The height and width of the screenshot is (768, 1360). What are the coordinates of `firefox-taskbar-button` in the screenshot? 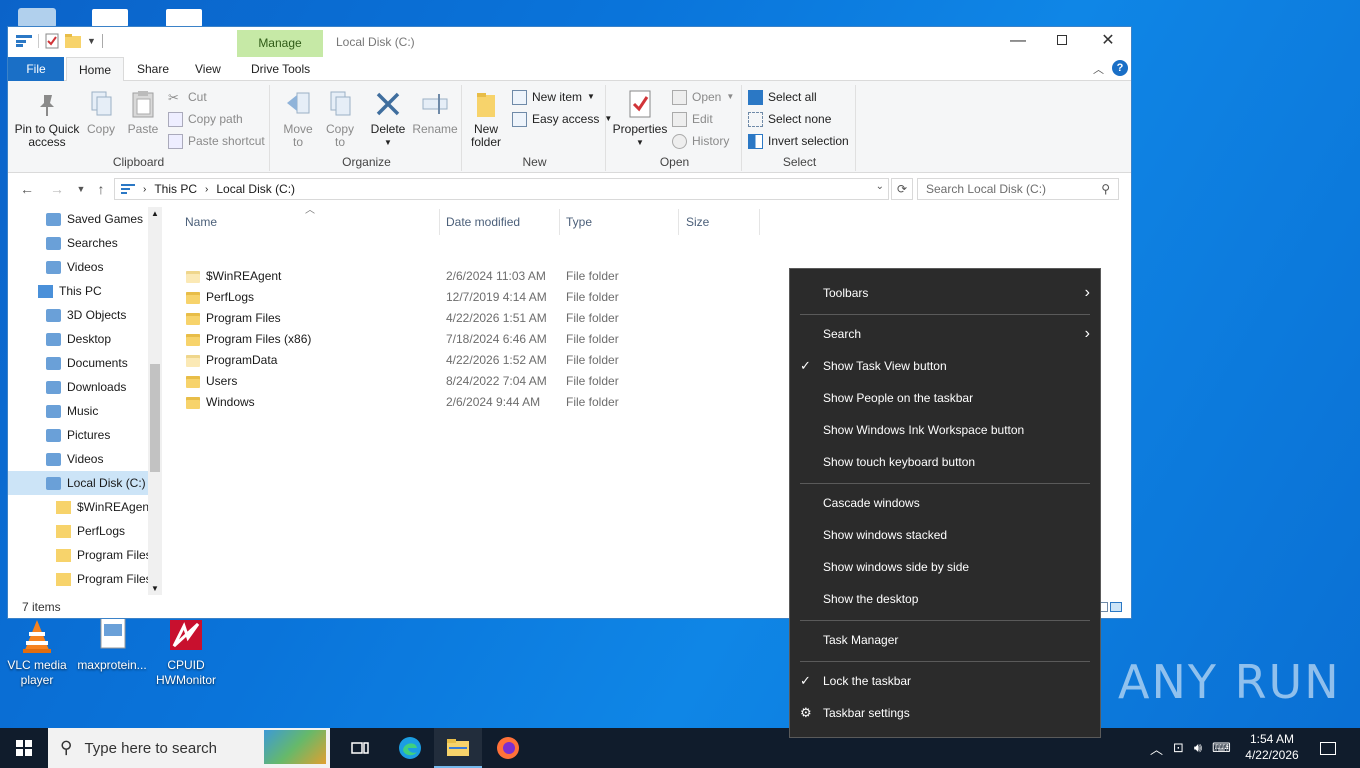 It's located at (508, 748).